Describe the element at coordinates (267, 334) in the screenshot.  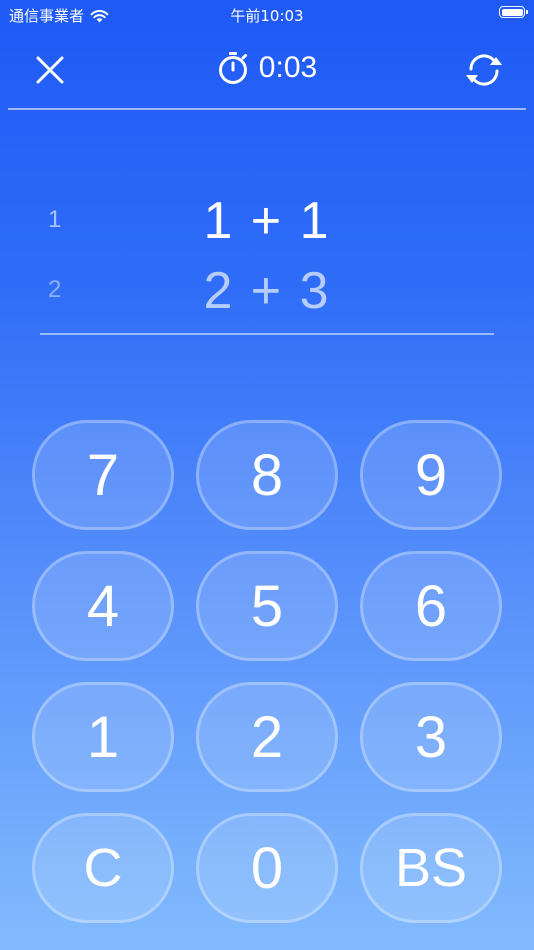
I see `answer-divider` at that location.